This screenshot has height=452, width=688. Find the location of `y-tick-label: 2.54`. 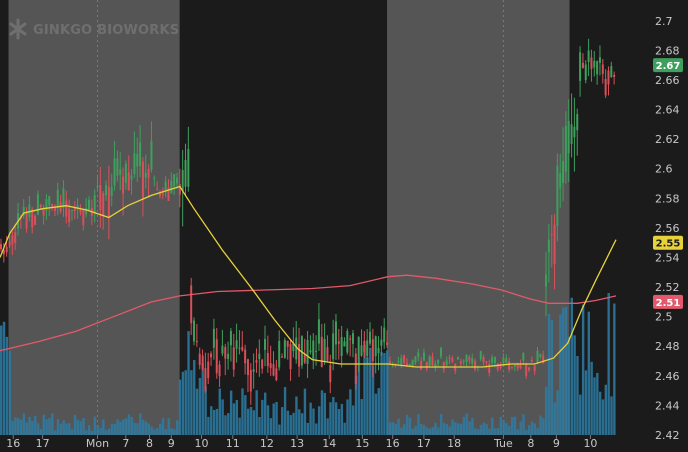

y-tick-label: 2.54 is located at coordinates (667, 257).